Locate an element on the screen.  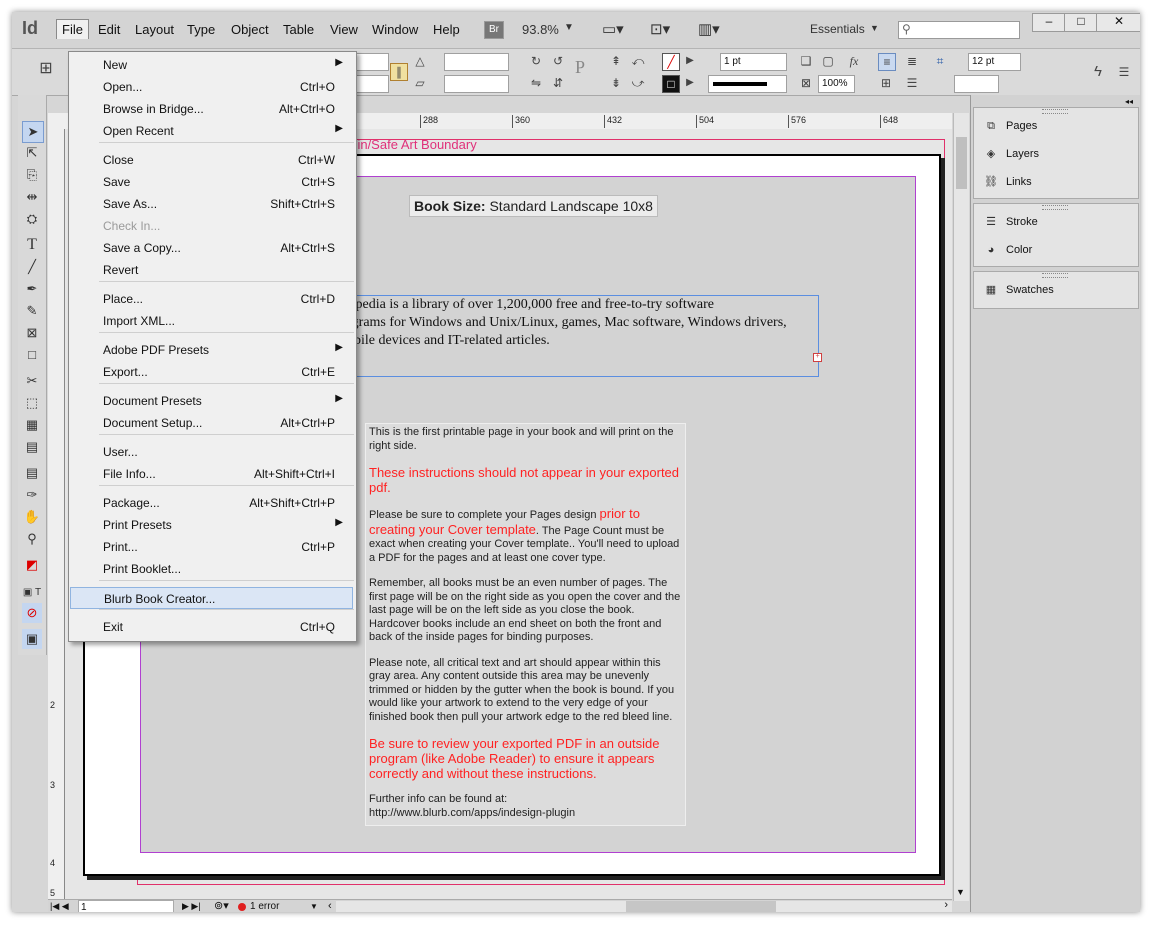
select-previous-icon: ⤺ is located at coordinates (638, 61).